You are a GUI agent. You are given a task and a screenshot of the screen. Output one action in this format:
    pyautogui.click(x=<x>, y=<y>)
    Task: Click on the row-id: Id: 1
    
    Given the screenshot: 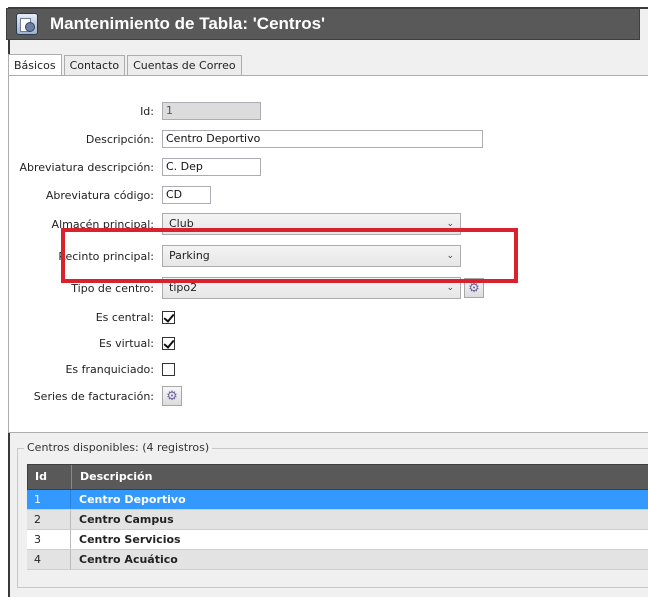 What is the action you would take?
    pyautogui.click(x=135, y=111)
    